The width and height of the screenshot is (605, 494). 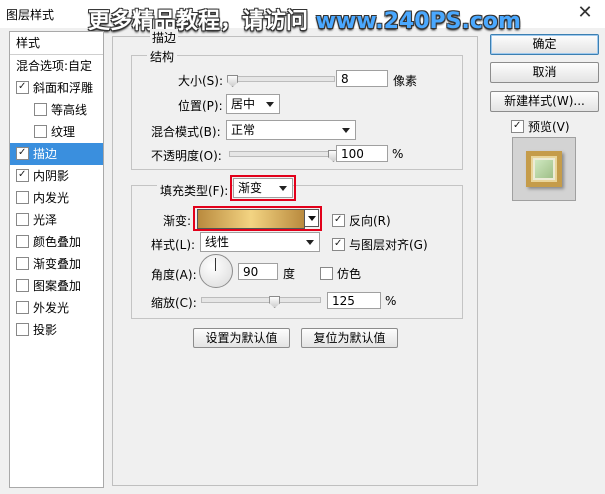 I want to click on sidebar-item: 渐变叠加, so click(x=56, y=264).